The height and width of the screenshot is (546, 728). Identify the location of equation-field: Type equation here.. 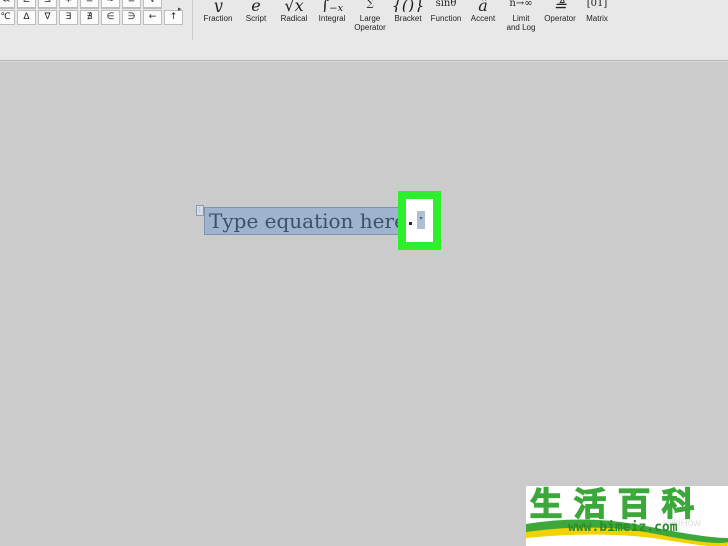
(315, 221).